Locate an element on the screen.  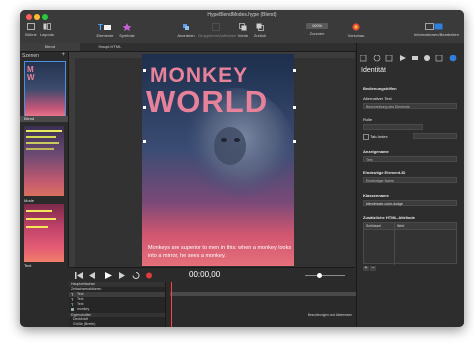
inspector-toggle-button: Informationen/Bearbeiten is located at coordinates (436, 30).